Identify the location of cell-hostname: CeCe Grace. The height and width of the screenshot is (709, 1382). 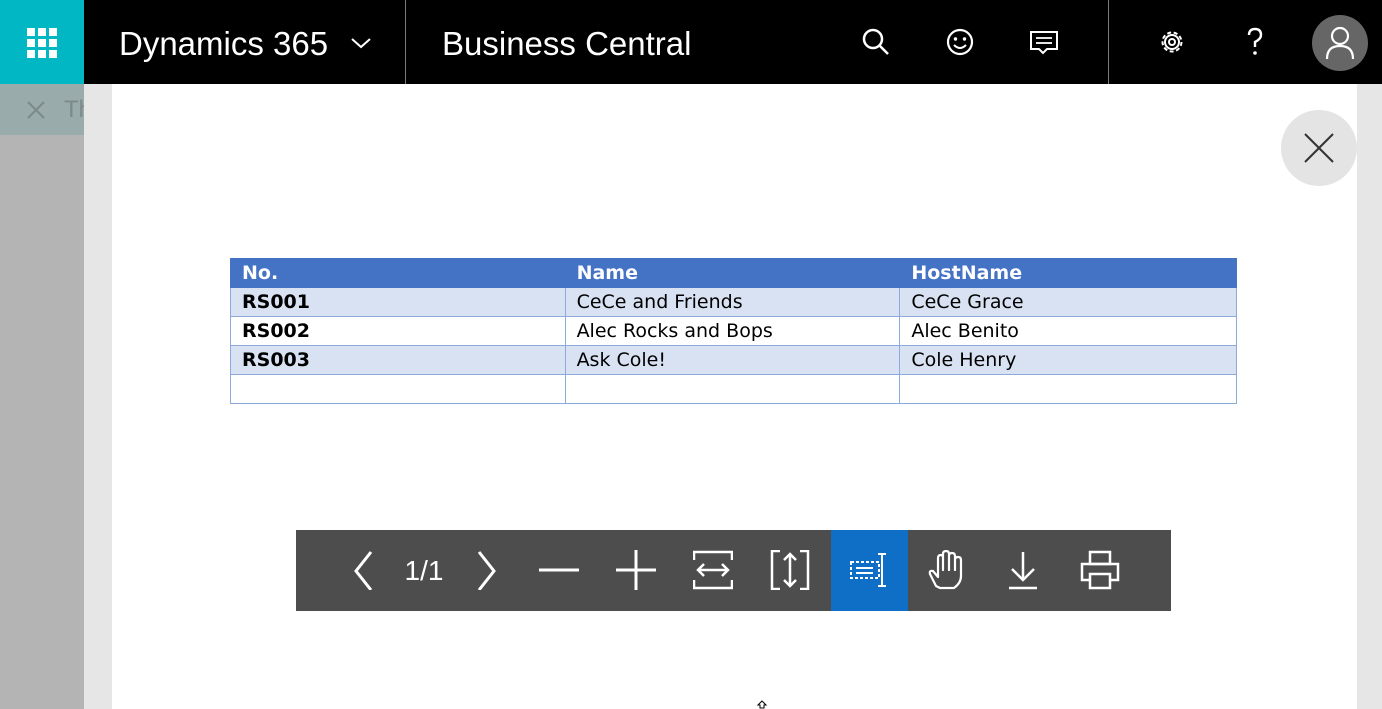
(1068, 302).